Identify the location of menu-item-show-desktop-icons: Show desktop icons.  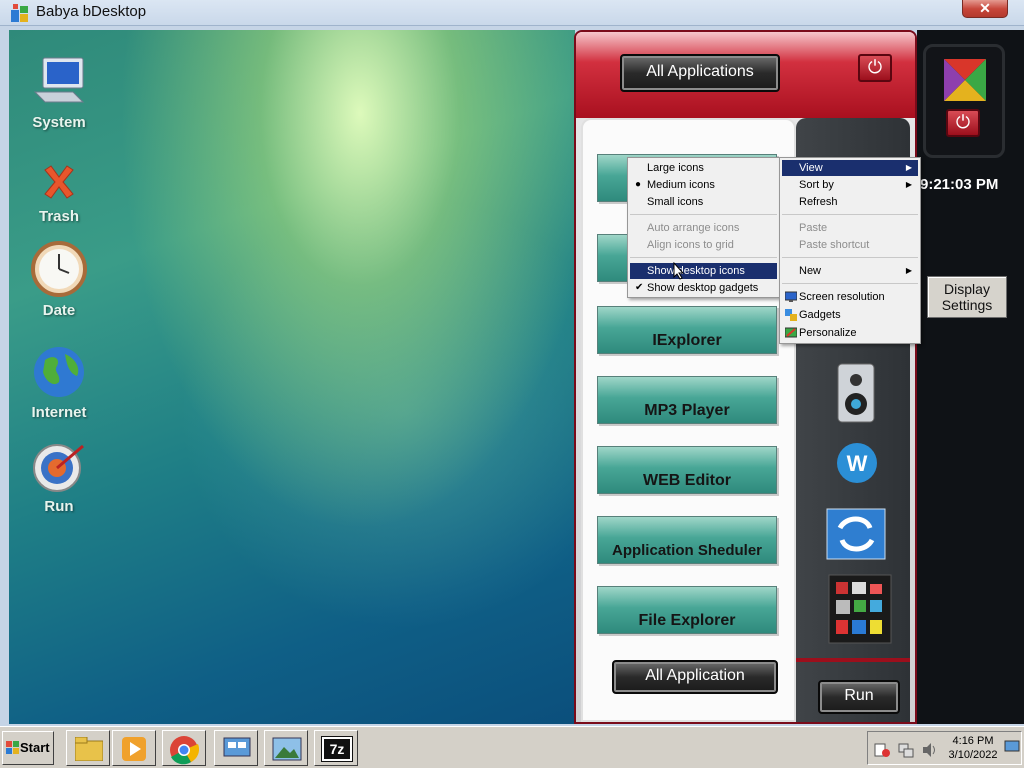
(703, 271).